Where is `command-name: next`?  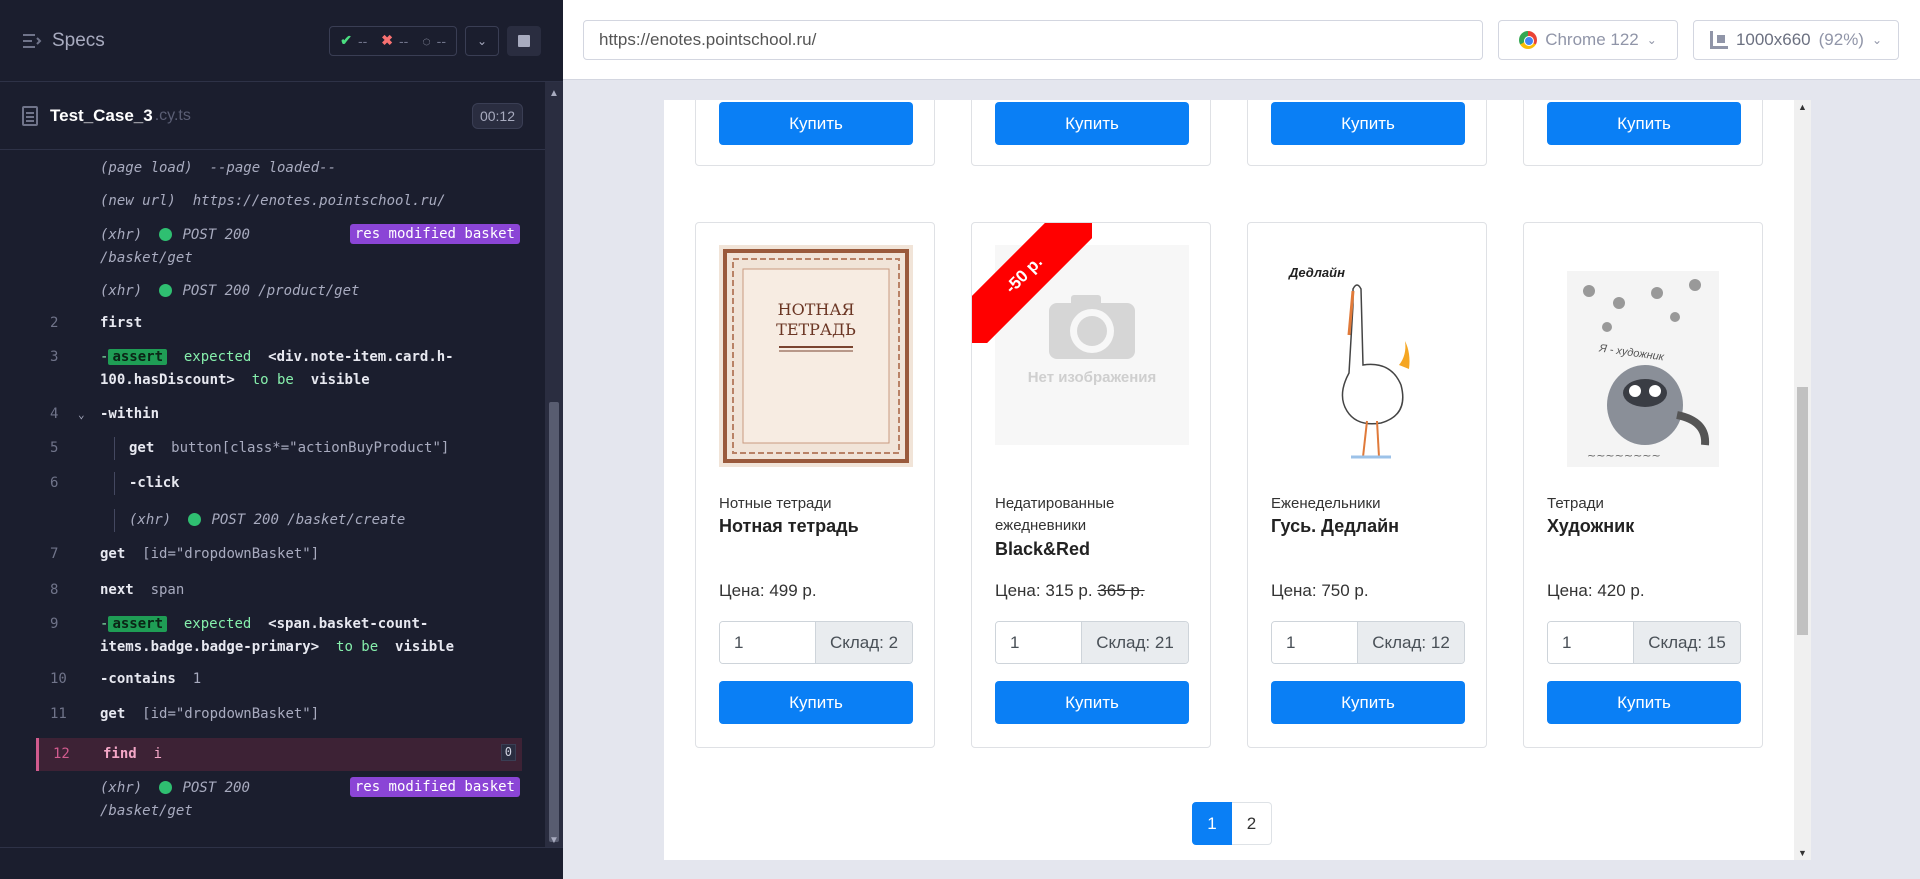 command-name: next is located at coordinates (117, 590).